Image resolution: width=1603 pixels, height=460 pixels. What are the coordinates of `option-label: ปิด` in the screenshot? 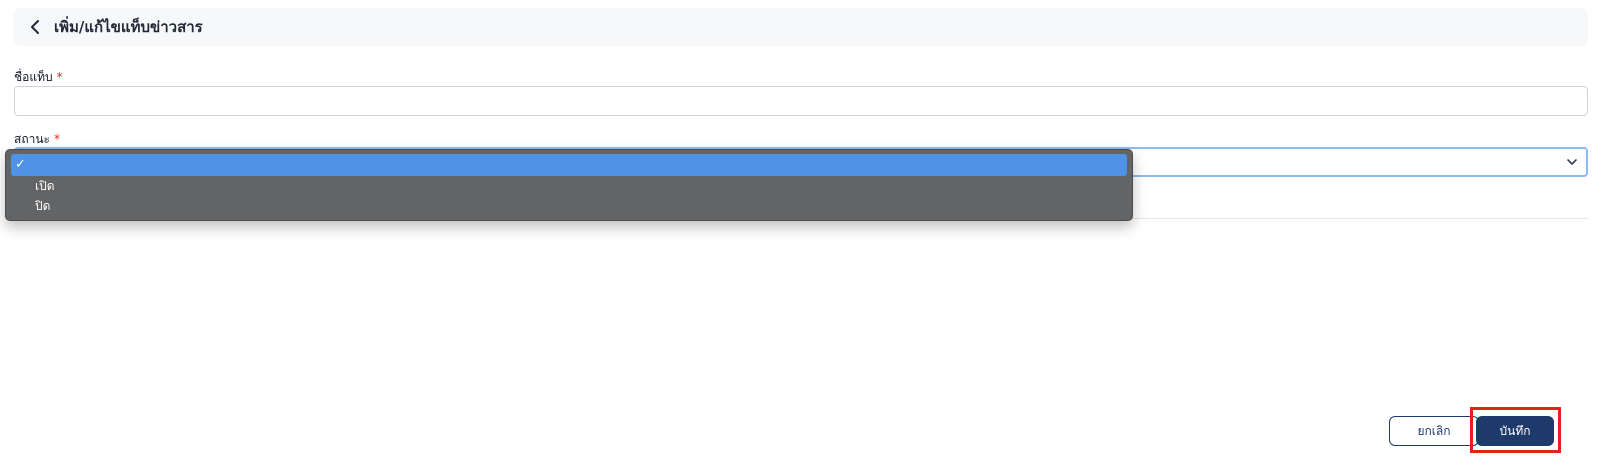 It's located at (43, 206).